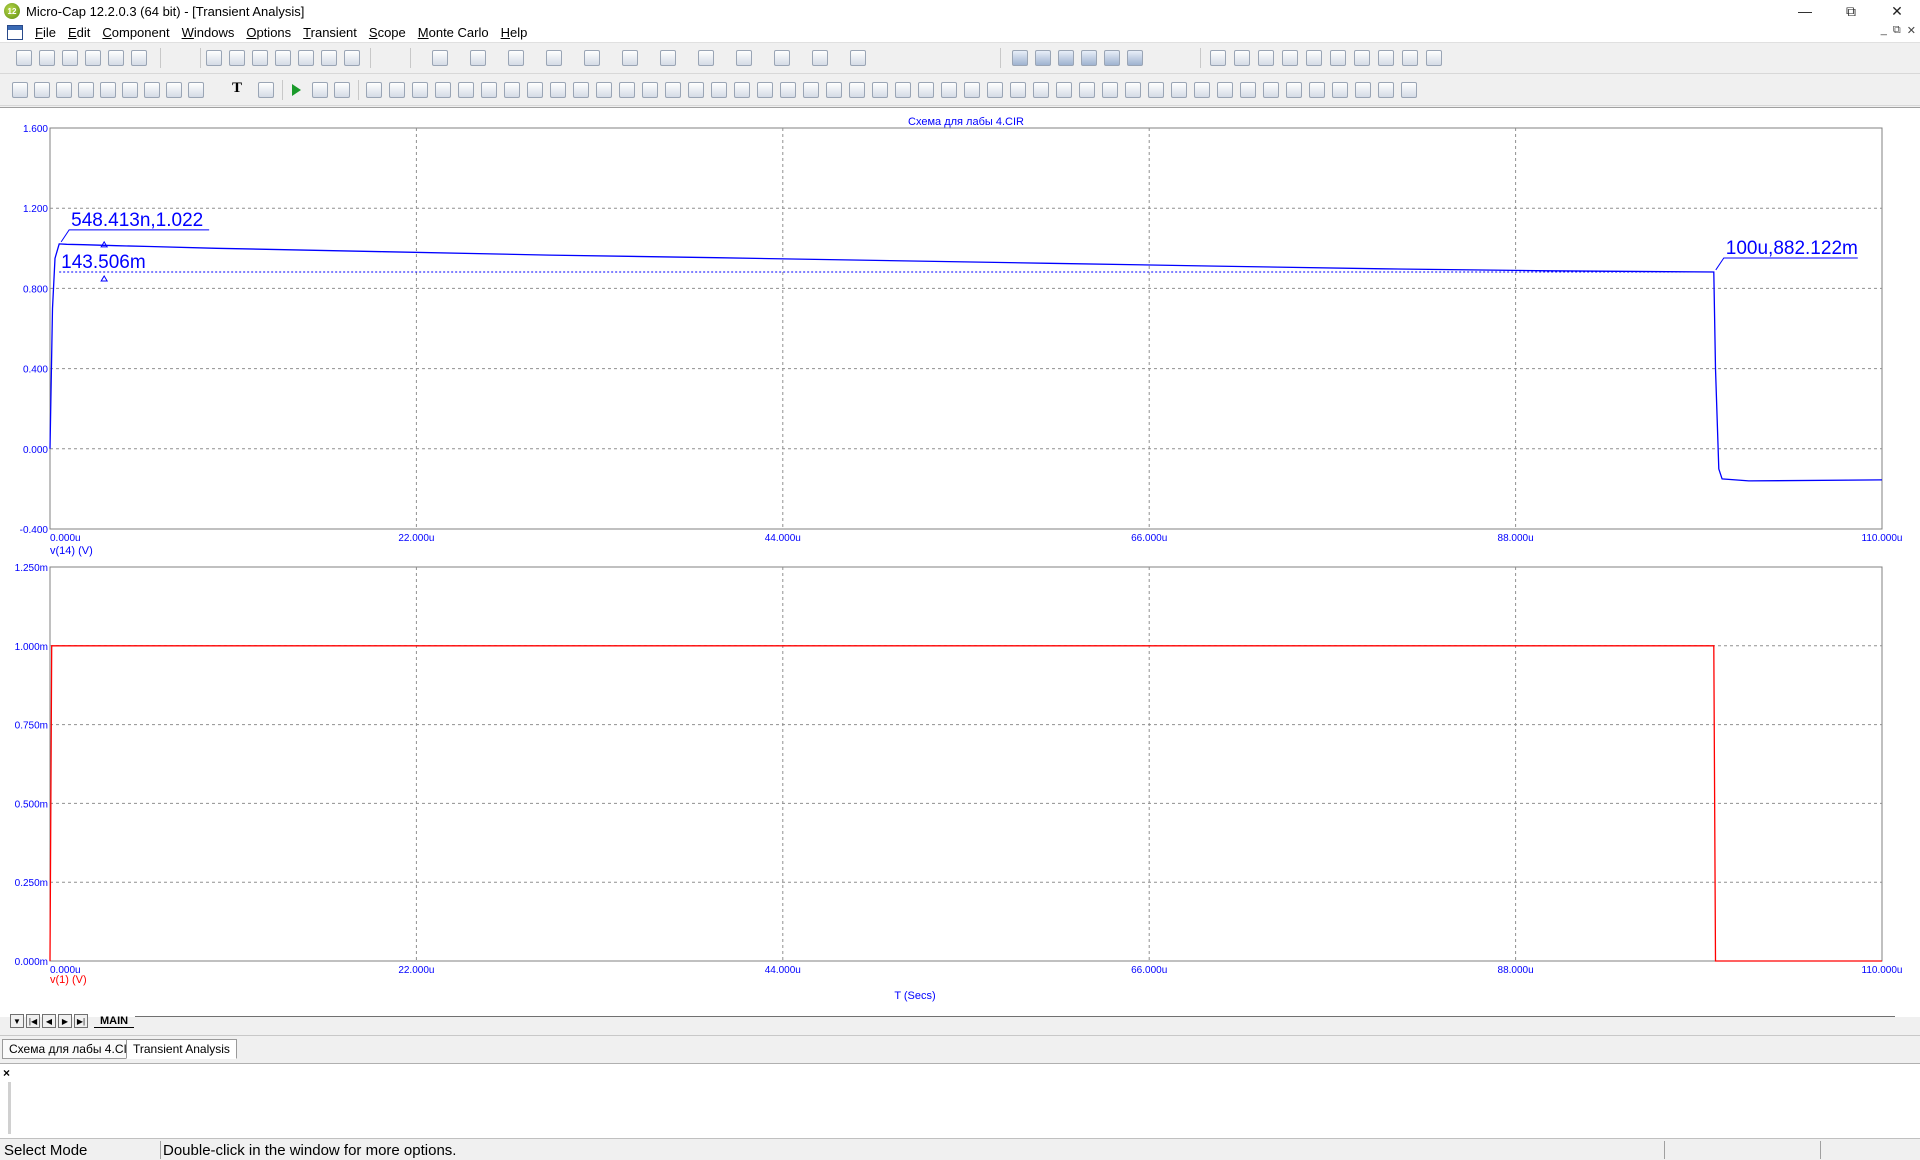 Image resolution: width=1920 pixels, height=1160 pixels. Describe the element at coordinates (330, 32) in the screenshot. I see `menu-transient: Transient` at that location.